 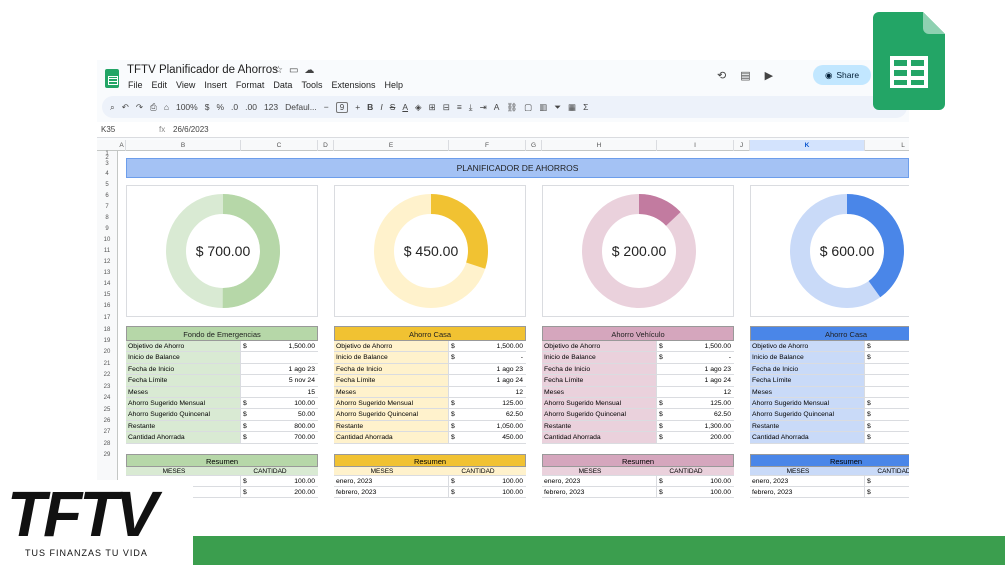 What do you see at coordinates (107, 218) in the screenshot?
I see `row-header-8: 8` at bounding box center [107, 218].